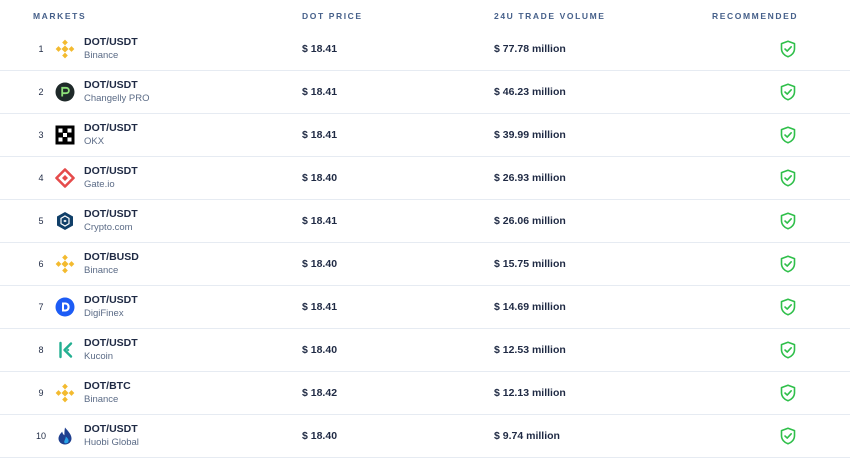 The width and height of the screenshot is (850, 460). I want to click on exchange-name: Gate.io, so click(99, 184).